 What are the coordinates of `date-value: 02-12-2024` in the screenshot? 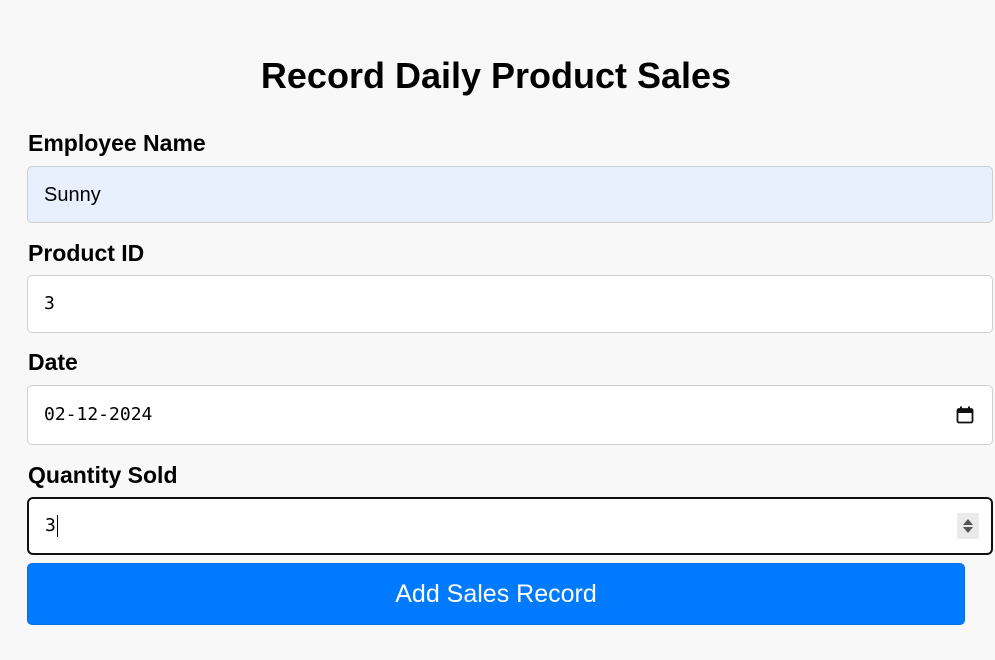 It's located at (98, 414).